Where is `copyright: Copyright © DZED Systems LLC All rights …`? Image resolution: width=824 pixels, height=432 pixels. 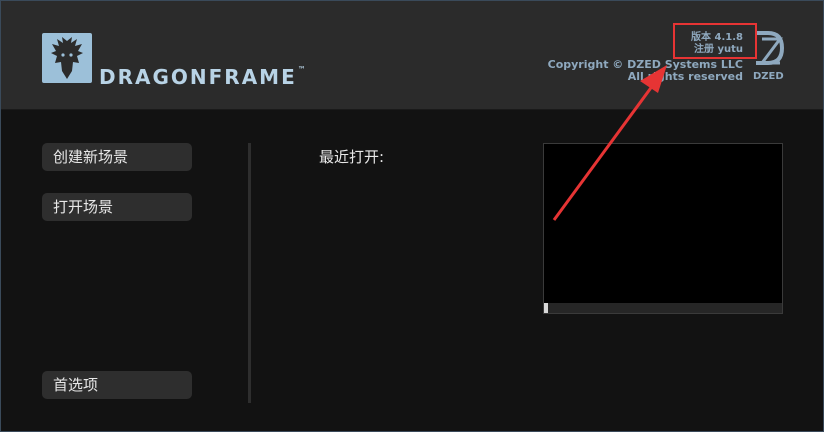
copyright: Copyright © DZED Systems LLC All rights … is located at coordinates (645, 71).